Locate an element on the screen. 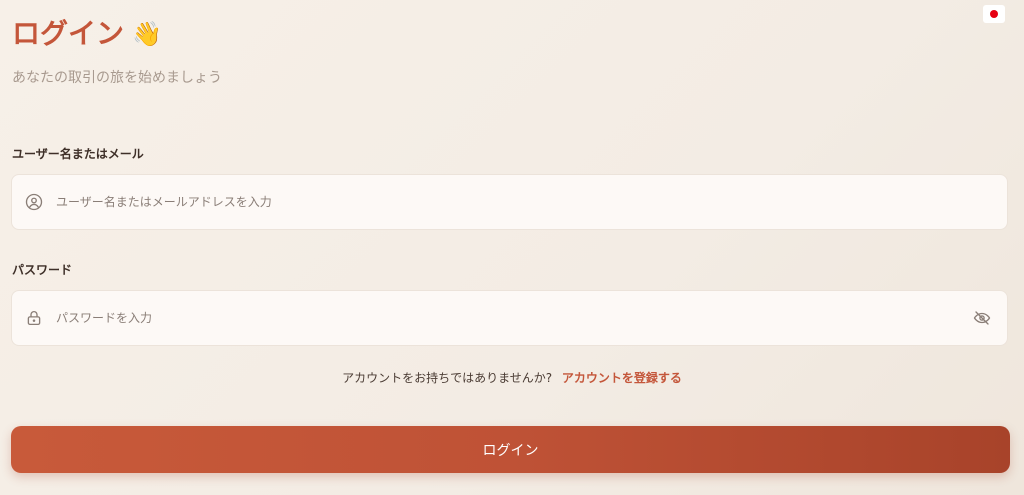  waving-hand-icon: 👋 is located at coordinates (147, 34).